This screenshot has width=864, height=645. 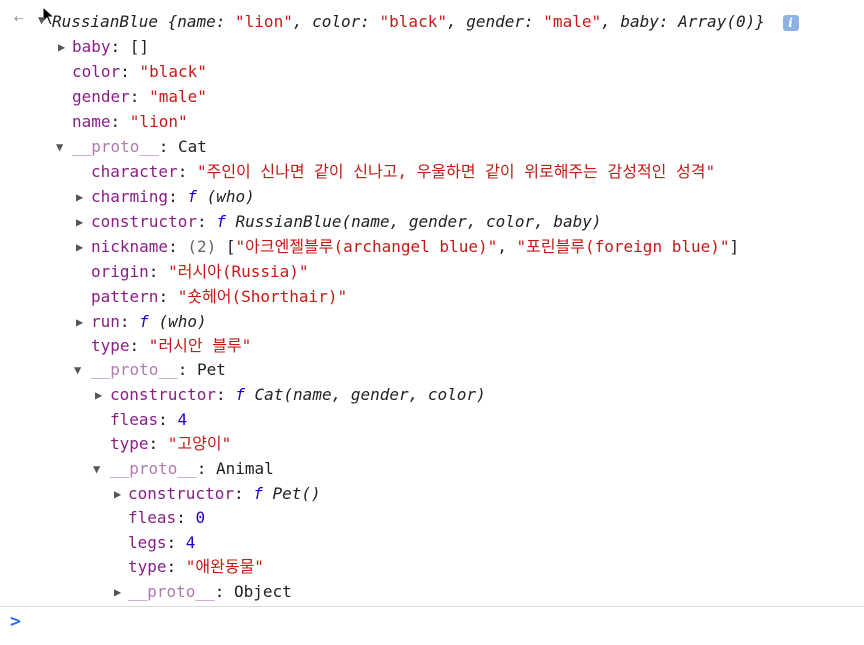 What do you see at coordinates (171, 345) in the screenshot?
I see `cat-type: type: "러시안 블루"` at bounding box center [171, 345].